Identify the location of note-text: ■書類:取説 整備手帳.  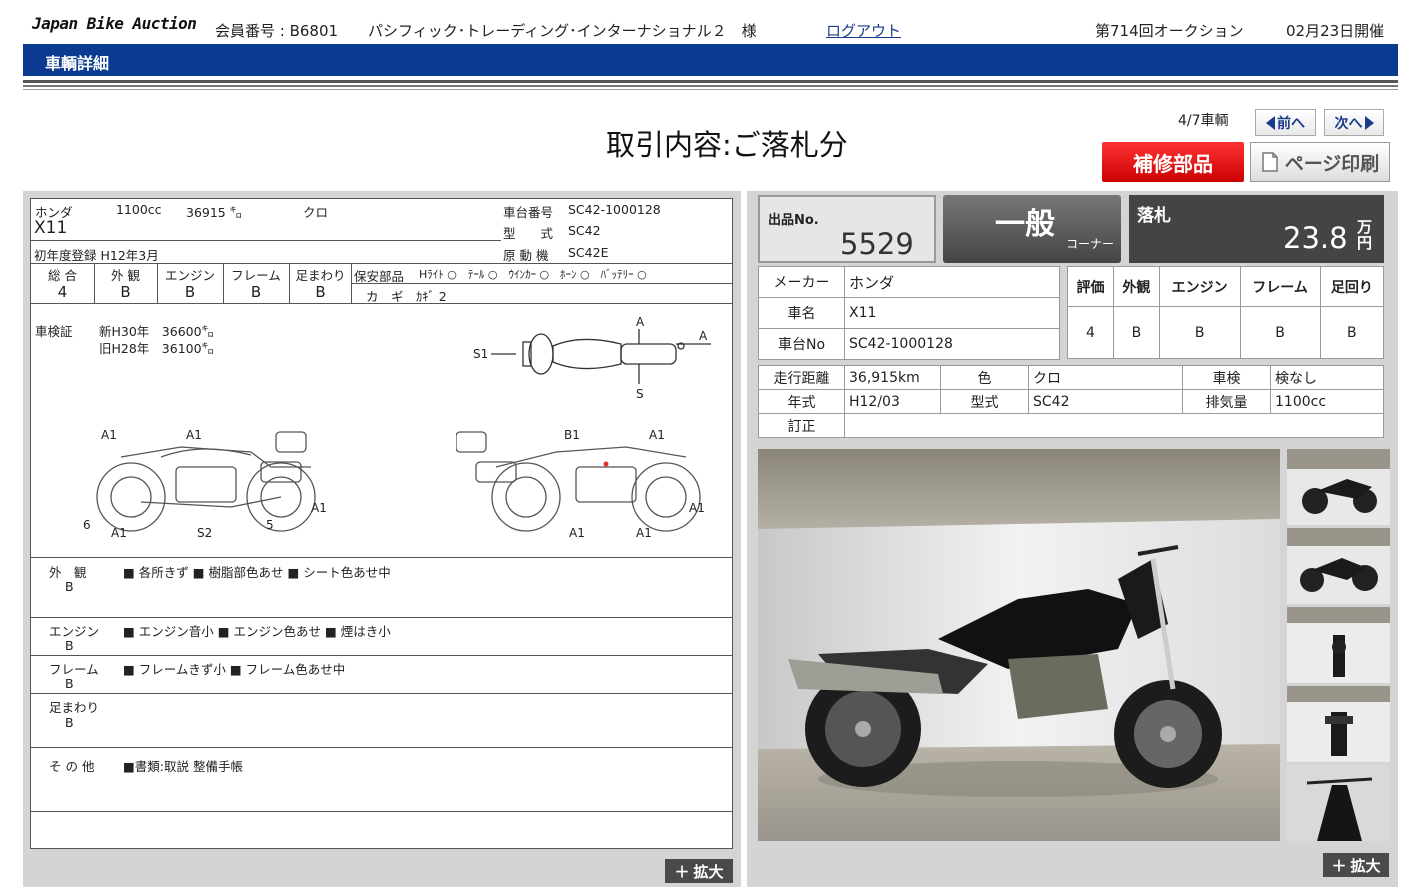
(183, 766).